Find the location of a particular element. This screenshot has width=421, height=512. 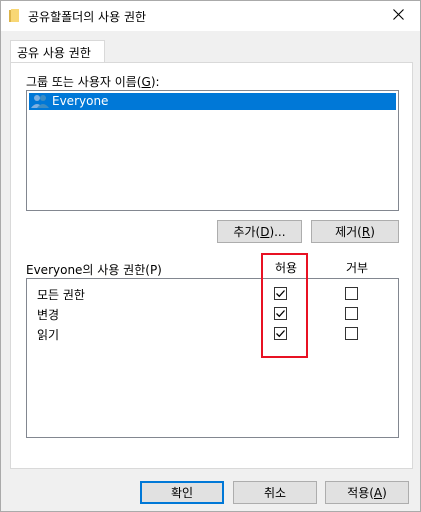

cancel-button: 취소 is located at coordinates (275, 492).